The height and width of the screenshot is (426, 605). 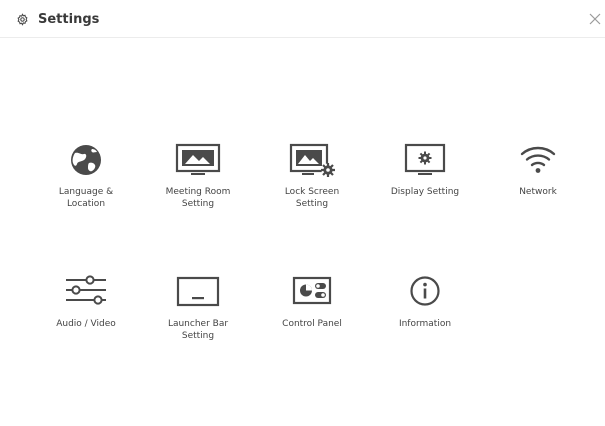 What do you see at coordinates (198, 291) in the screenshot?
I see `launcher-bar-icon` at bounding box center [198, 291].